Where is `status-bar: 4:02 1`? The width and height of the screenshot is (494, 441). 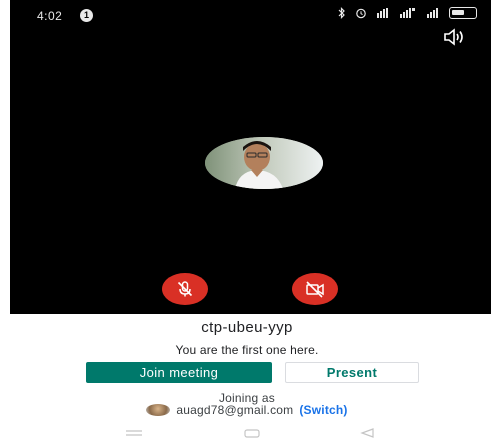 status-bar: 4:02 1 is located at coordinates (250, 15).